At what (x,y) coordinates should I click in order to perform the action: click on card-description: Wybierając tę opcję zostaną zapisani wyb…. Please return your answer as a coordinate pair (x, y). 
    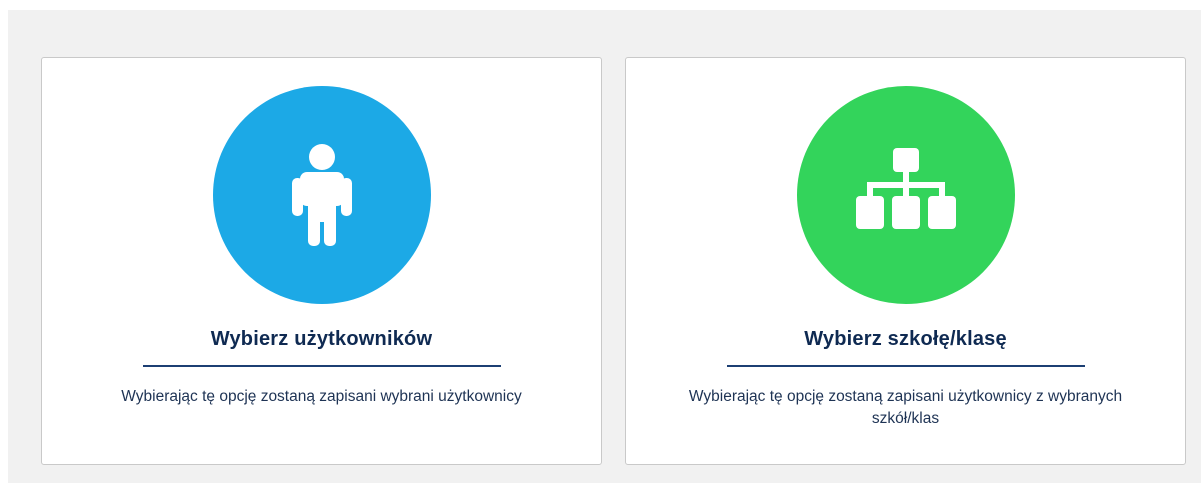
    Looking at the image, I should click on (321, 396).